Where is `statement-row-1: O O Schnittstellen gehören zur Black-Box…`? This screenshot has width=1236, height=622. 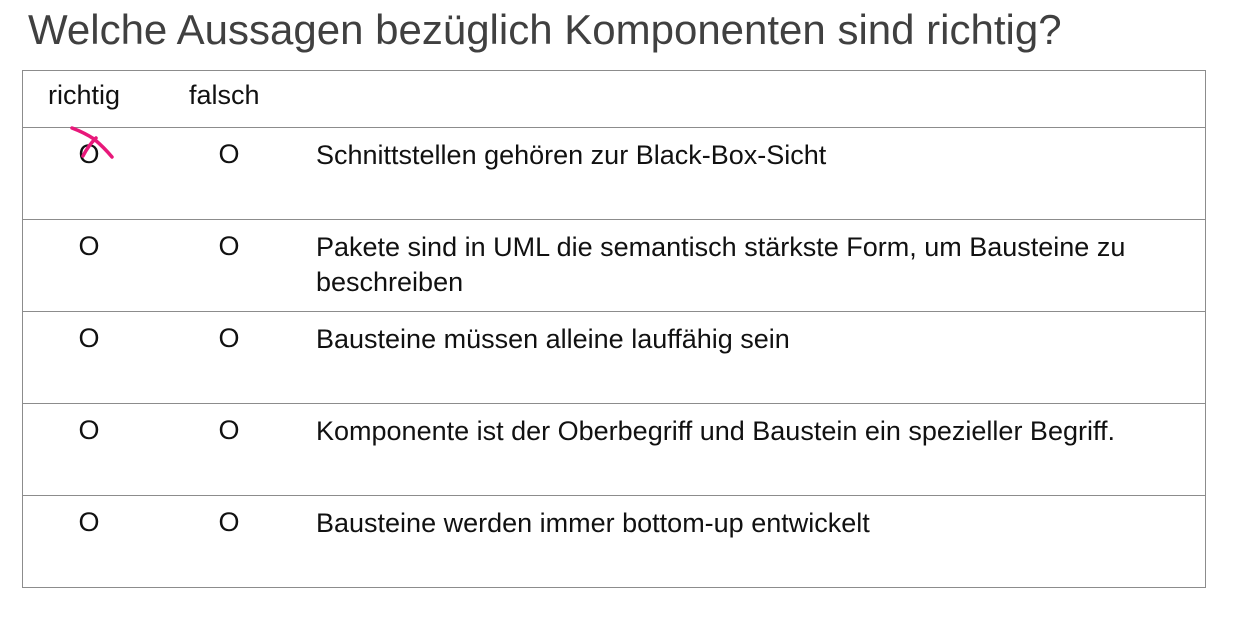
statement-row-1: O O Schnittstellen gehören zur Black-Box… is located at coordinates (614, 173).